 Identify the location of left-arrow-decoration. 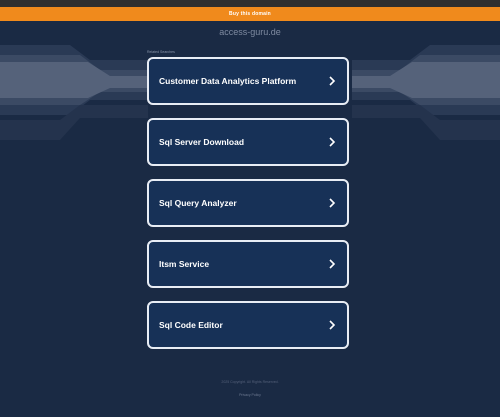
(74, 92).